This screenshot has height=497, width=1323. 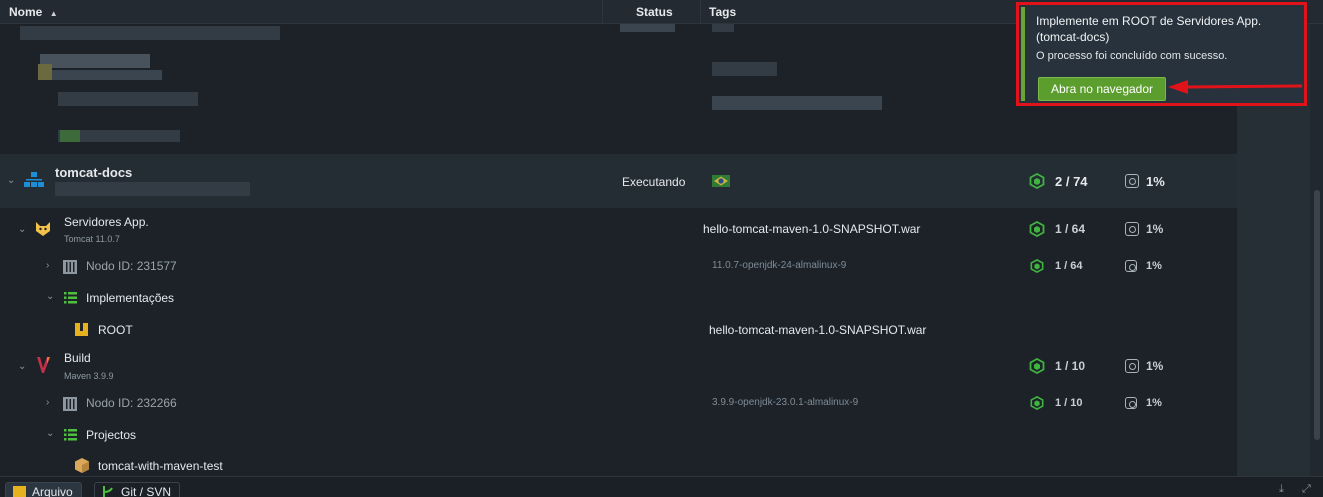 I want to click on tab-git-svn: Git / SVN, so click(x=137, y=489).